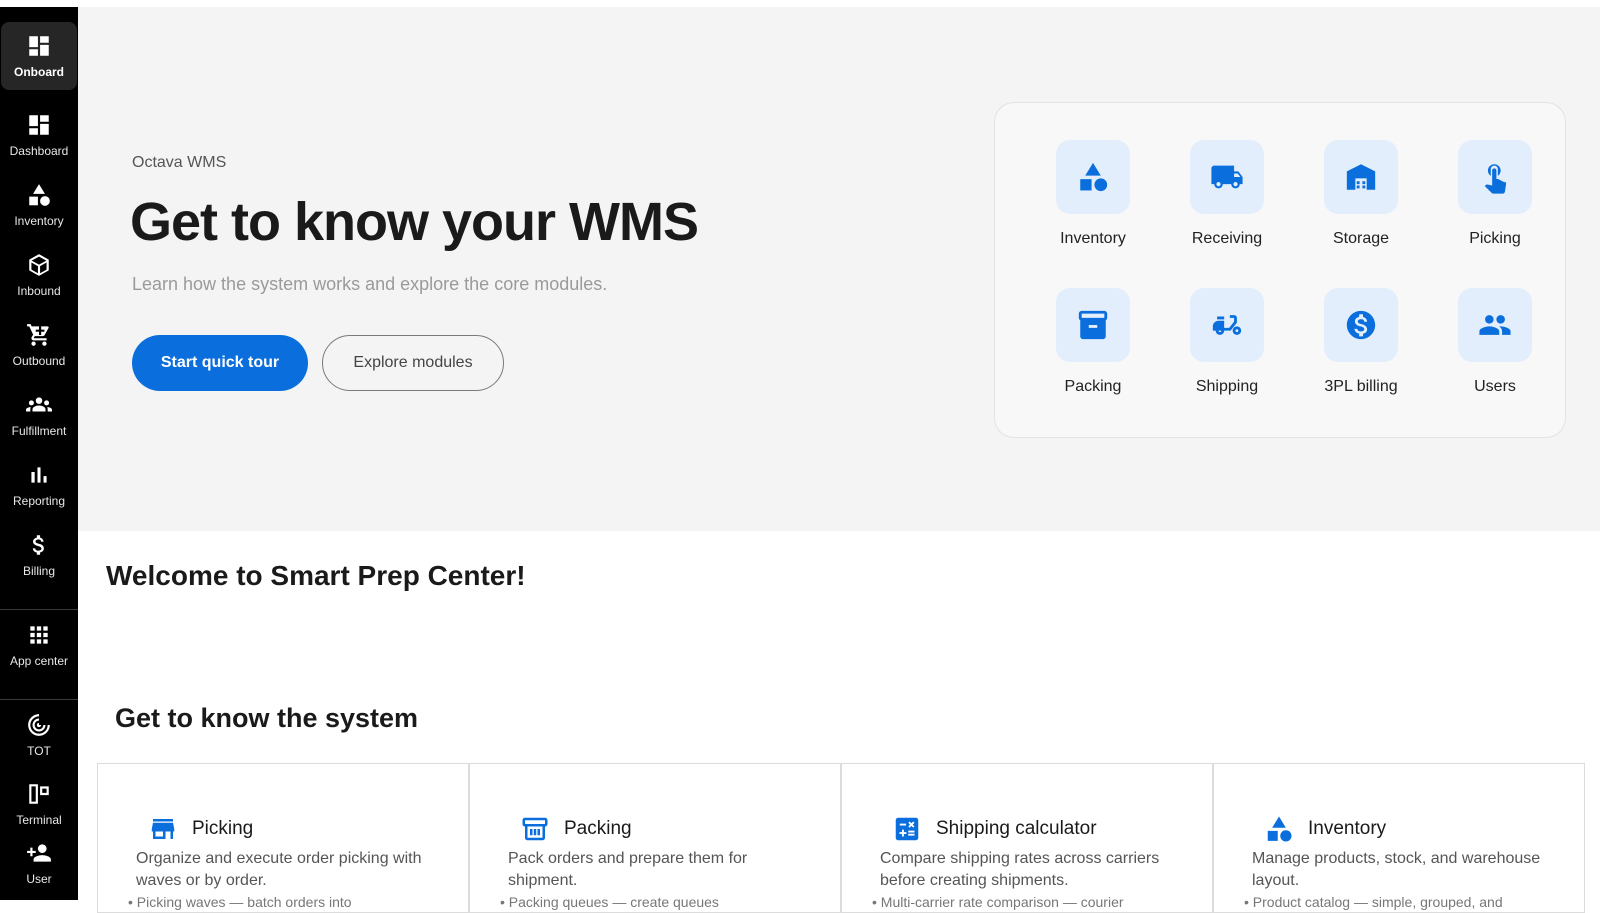 Image resolution: width=1600 pixels, height=913 pixels. What do you see at coordinates (1016, 828) in the screenshot?
I see `feature-card-title: Shipping calculator` at bounding box center [1016, 828].